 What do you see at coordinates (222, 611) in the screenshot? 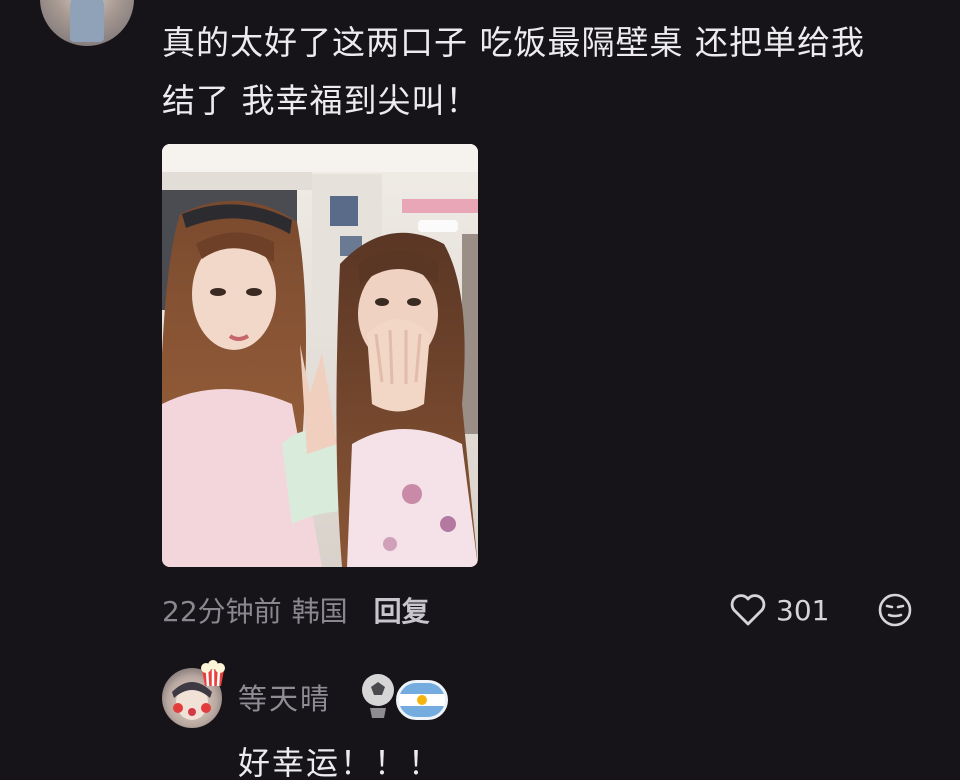
I see `comment-time: 22分钟前` at bounding box center [222, 611].